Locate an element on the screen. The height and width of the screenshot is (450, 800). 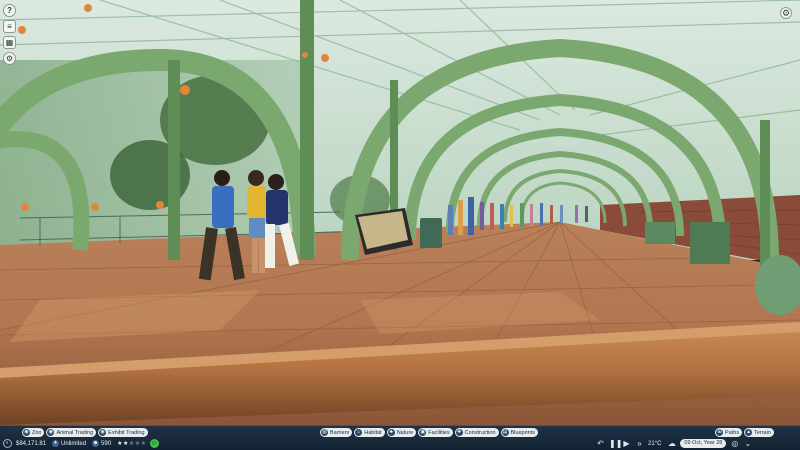
construction-button: ✚ Construction is located at coordinates (476, 432).